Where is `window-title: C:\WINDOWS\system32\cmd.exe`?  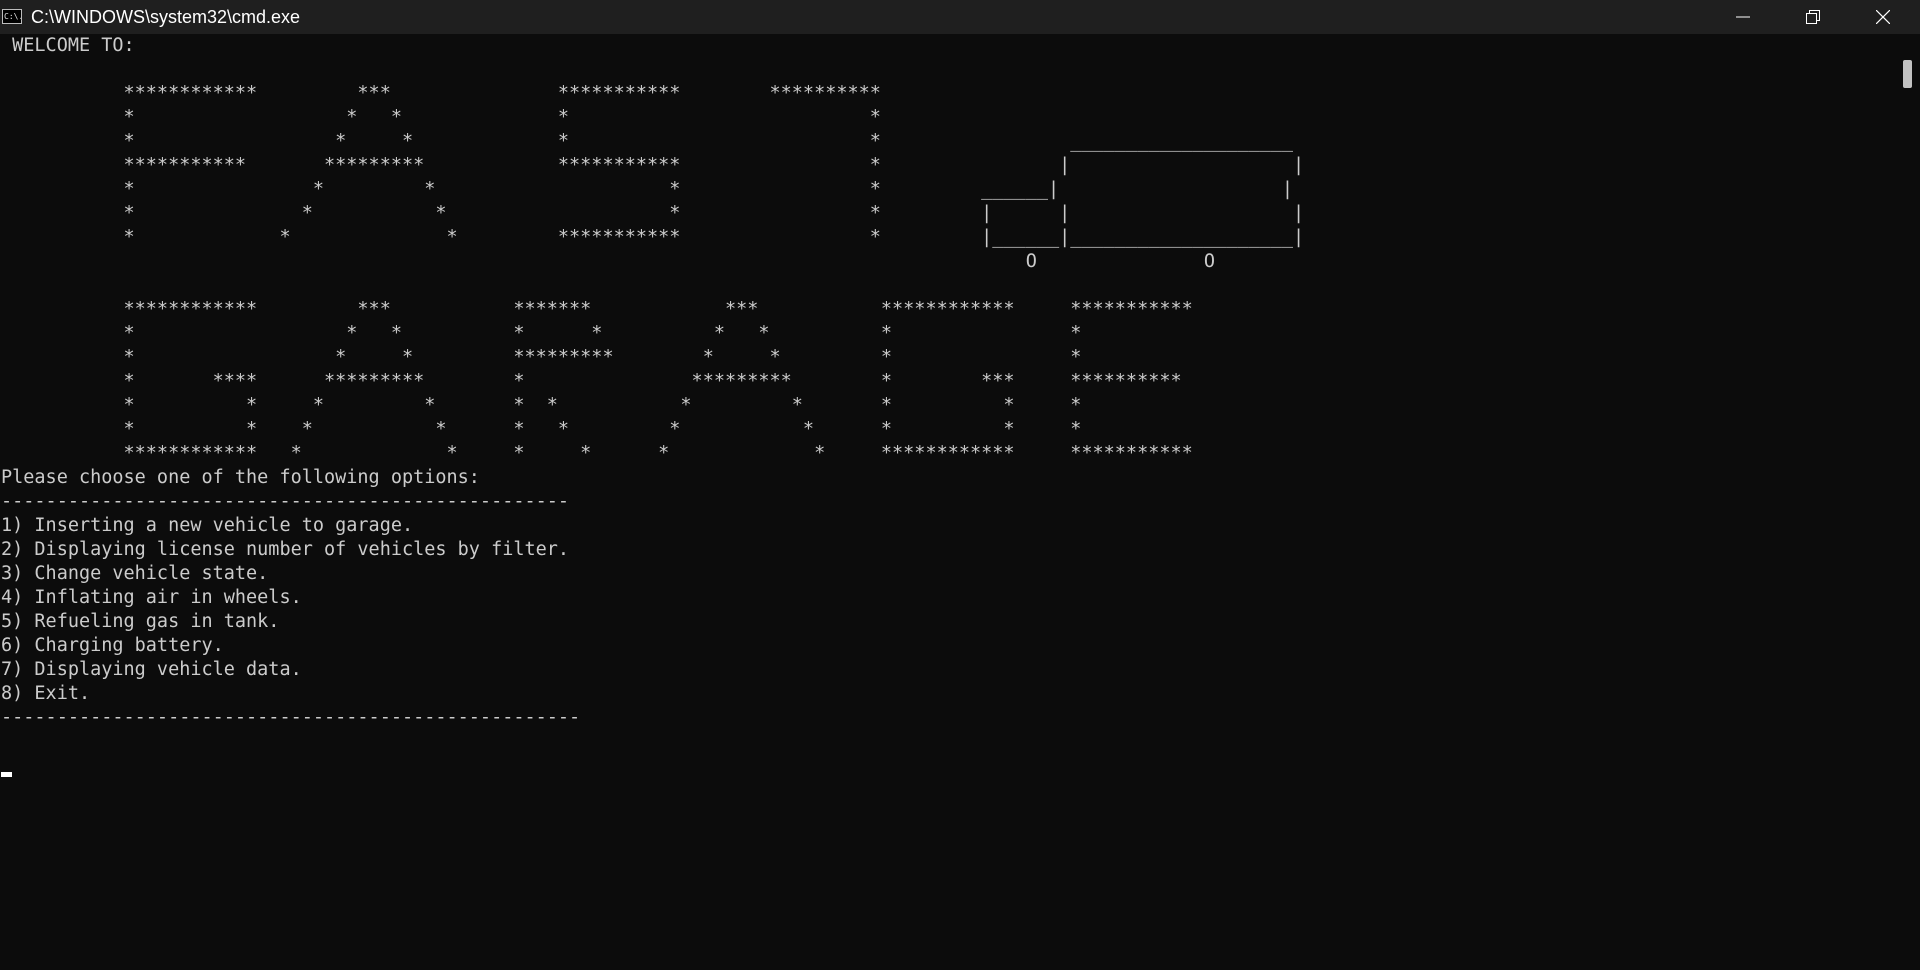 window-title: C:\WINDOWS\system32\cmd.exe is located at coordinates (166, 17).